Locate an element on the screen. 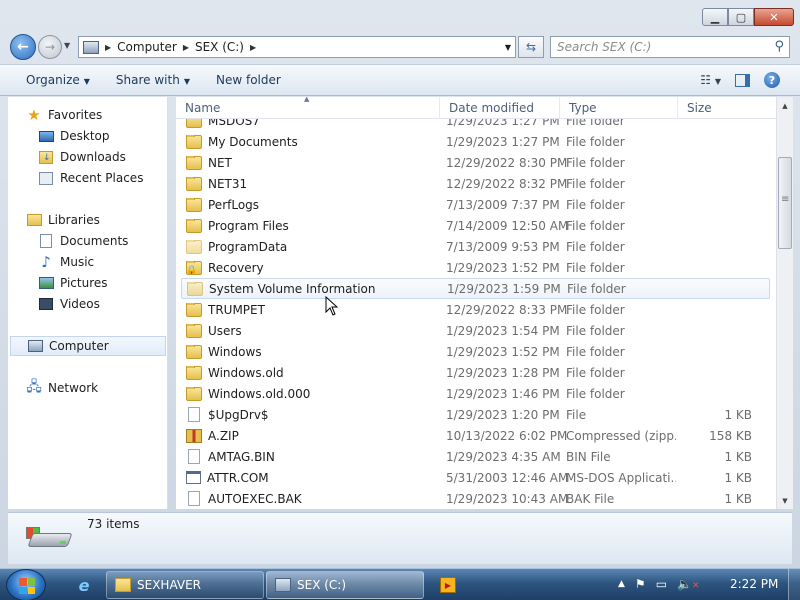 This screenshot has height=600, width=800. file-row: Windows.old 1/29/2023 1:28 PM File folder is located at coordinates (476, 372).